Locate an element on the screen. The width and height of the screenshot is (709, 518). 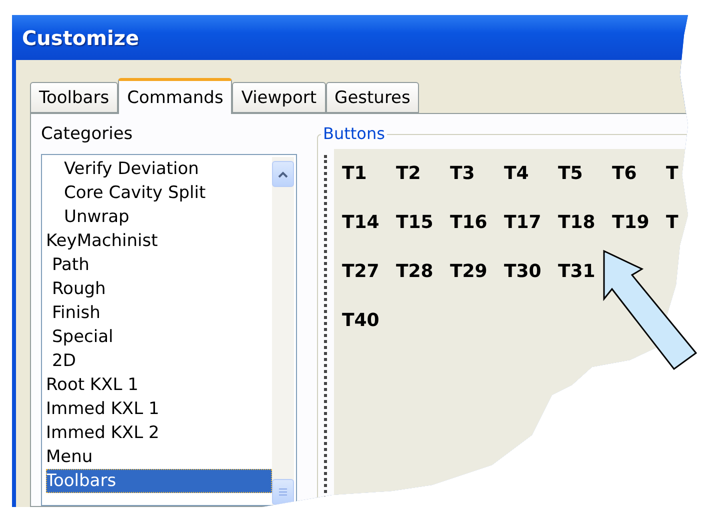
tab: Commands is located at coordinates (175, 96).